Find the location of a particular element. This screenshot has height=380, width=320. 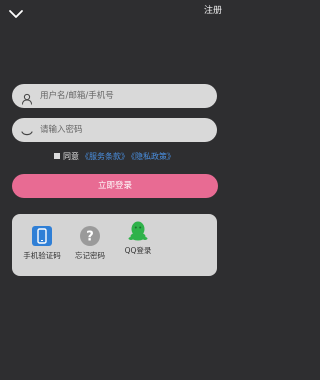

register-link: 注册 is located at coordinates (213, 11).